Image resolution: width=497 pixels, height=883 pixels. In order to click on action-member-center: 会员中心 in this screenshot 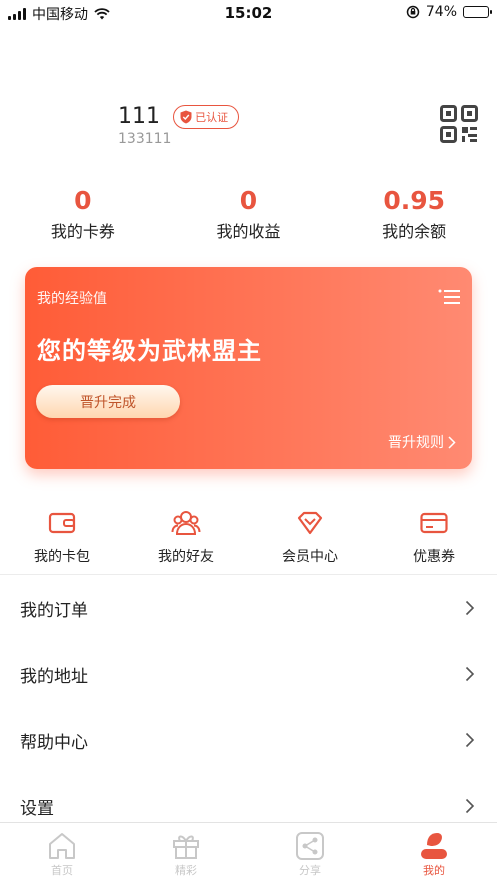, I will do `click(310, 537)`.